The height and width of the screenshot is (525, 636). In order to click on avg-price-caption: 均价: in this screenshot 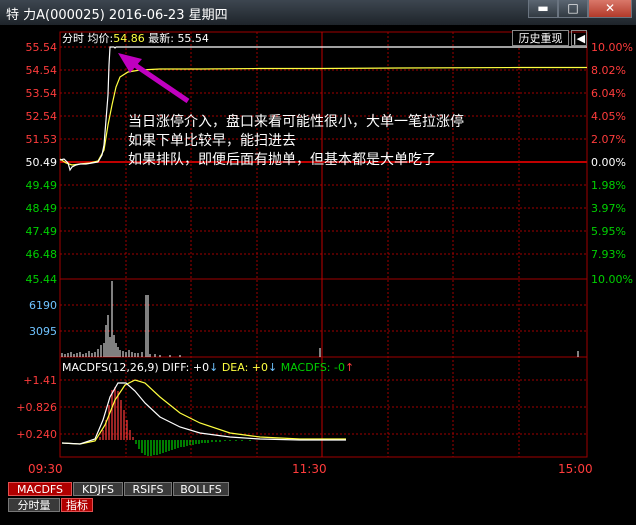, I will do `click(100, 38)`.